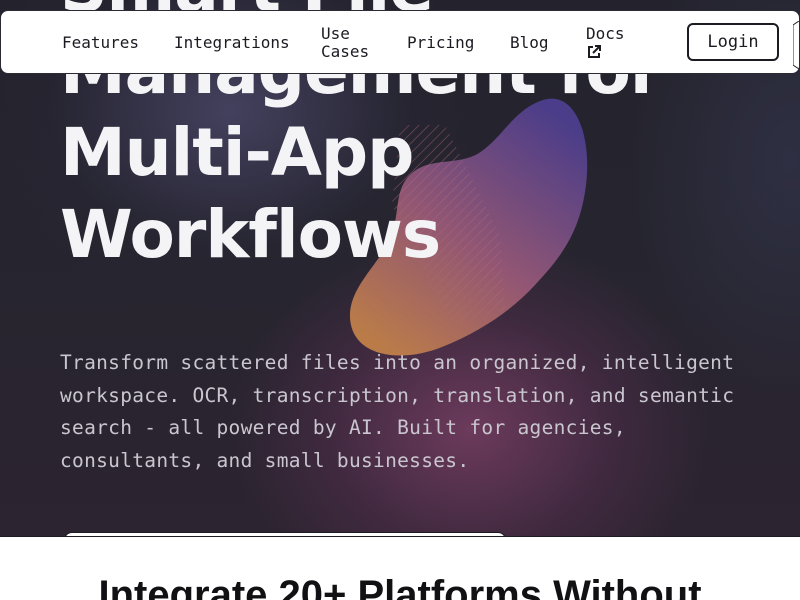 This screenshot has width=800, height=600. What do you see at coordinates (250, 234) in the screenshot?
I see `hero-headline-line: Workflows` at bounding box center [250, 234].